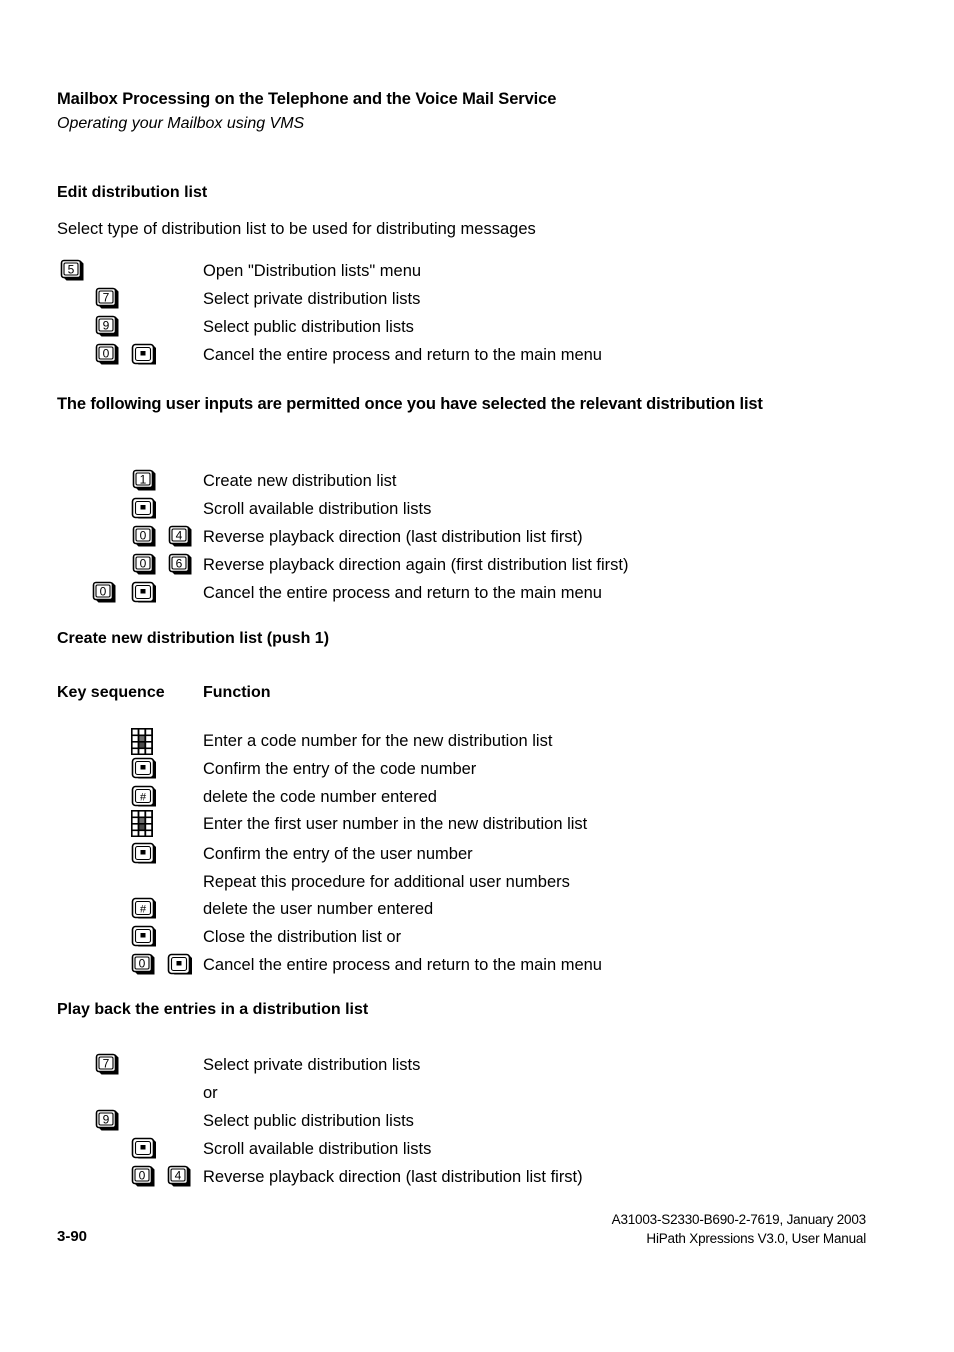 This screenshot has width=954, height=1352. What do you see at coordinates (338, 854) in the screenshot?
I see `key-row-label: Confirm the entry of the user number` at bounding box center [338, 854].